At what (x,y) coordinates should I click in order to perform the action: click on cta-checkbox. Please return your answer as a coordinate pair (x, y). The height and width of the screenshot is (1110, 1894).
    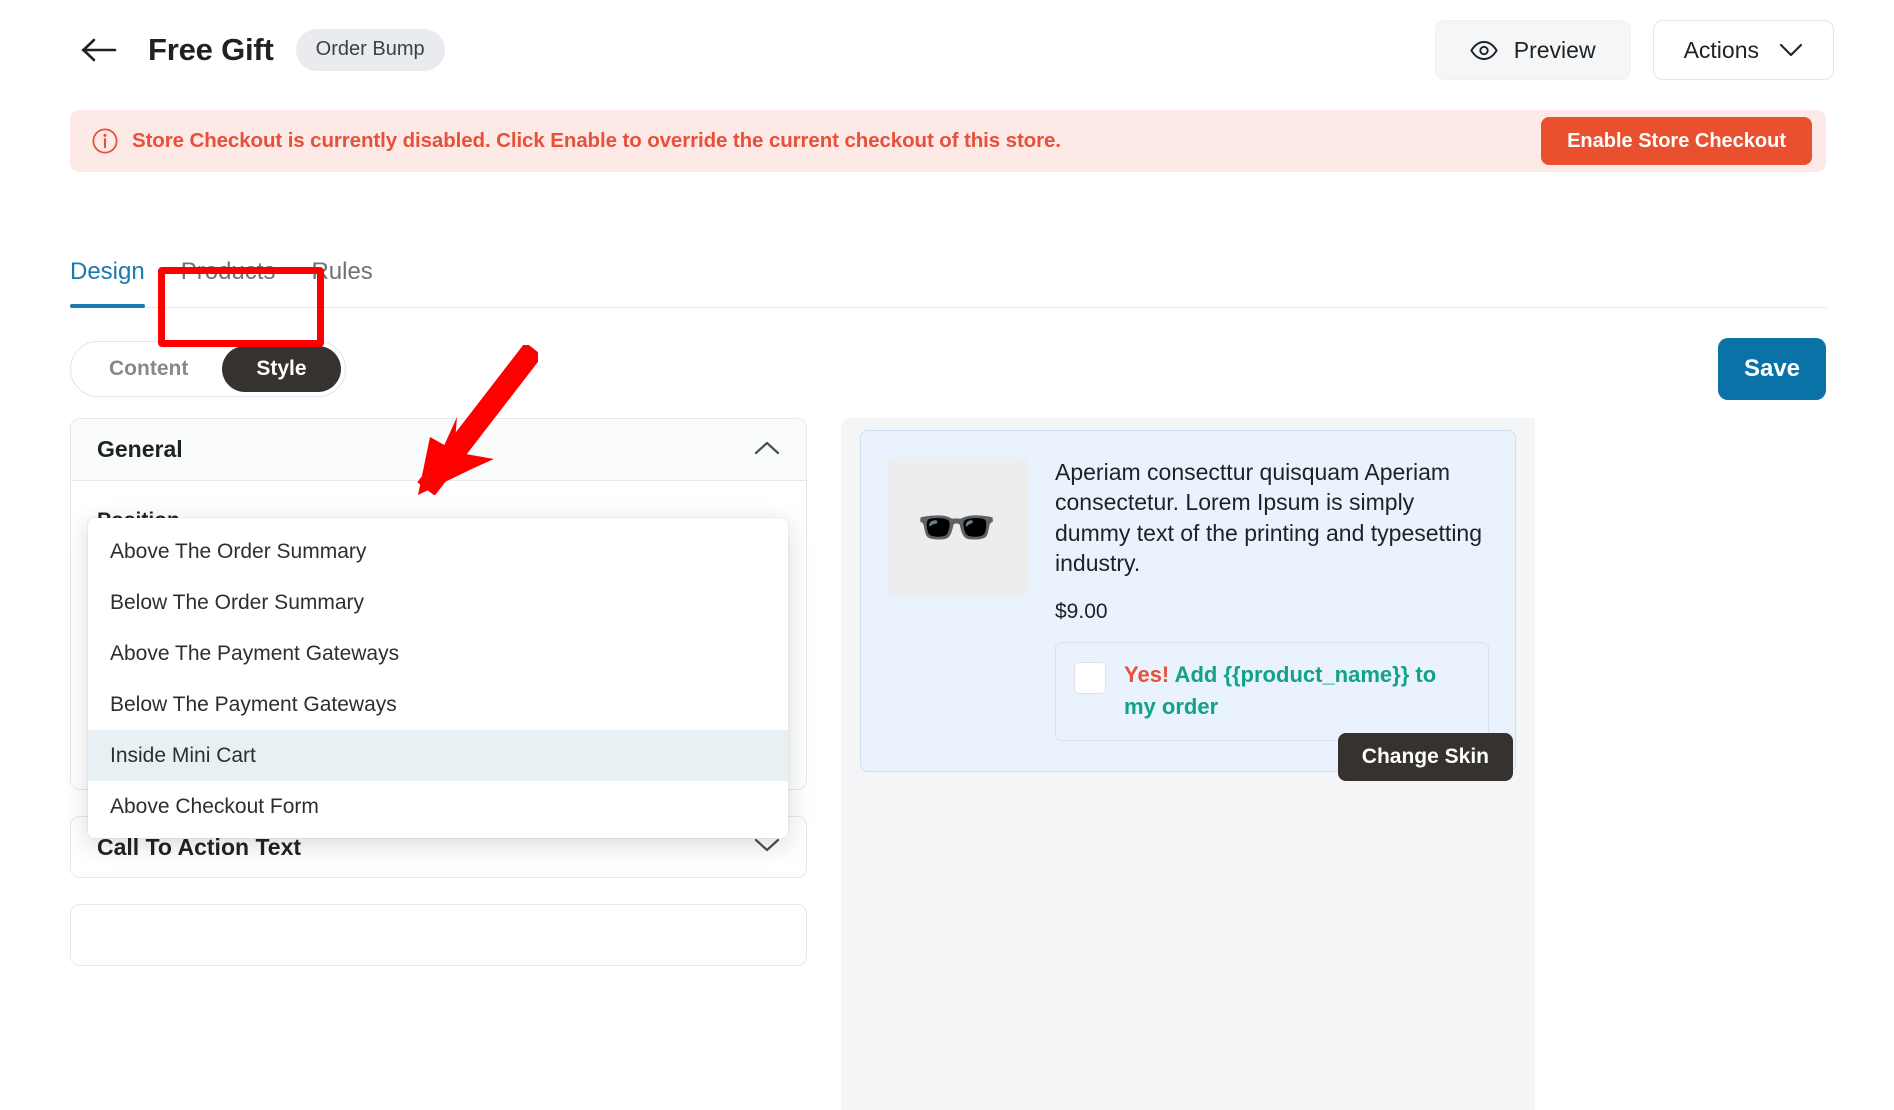
    Looking at the image, I should click on (1090, 678).